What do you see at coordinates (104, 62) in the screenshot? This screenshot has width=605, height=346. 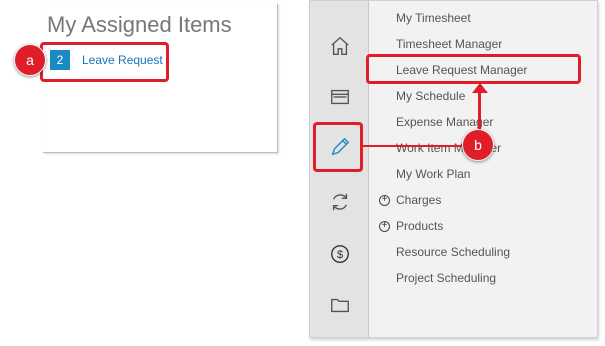 I see `highlight-box-a` at bounding box center [104, 62].